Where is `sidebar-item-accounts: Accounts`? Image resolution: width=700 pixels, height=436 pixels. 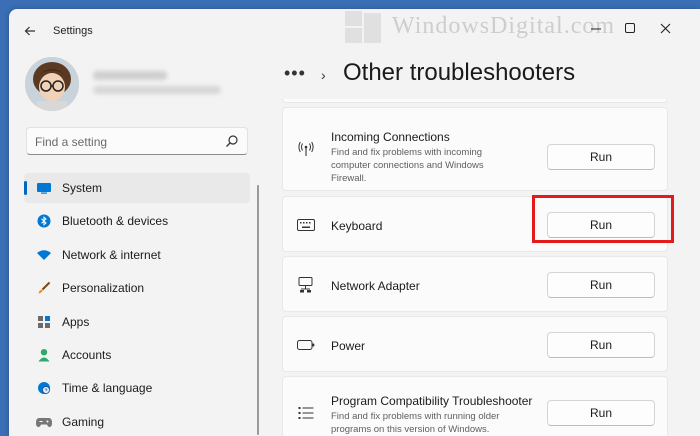 sidebar-item-accounts: Accounts is located at coordinates (137, 355).